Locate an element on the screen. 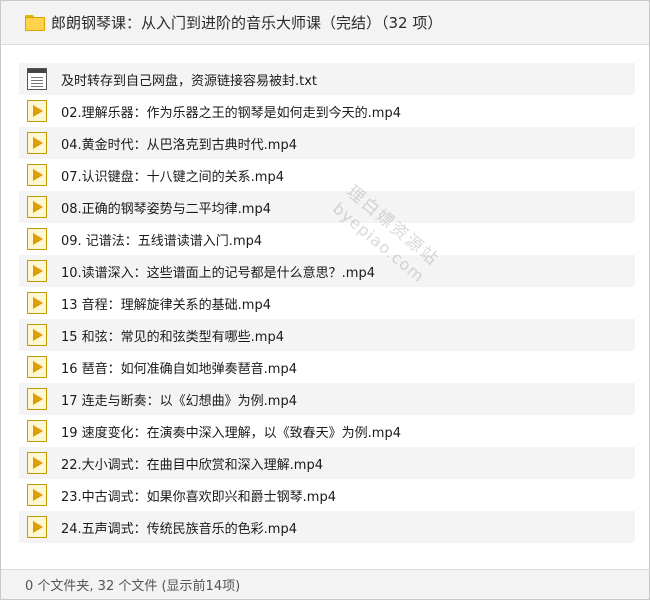 This screenshot has height=600, width=650. status-bar: 0 个文件夹, 32 个文件 (显示前14项) is located at coordinates (325, 584).